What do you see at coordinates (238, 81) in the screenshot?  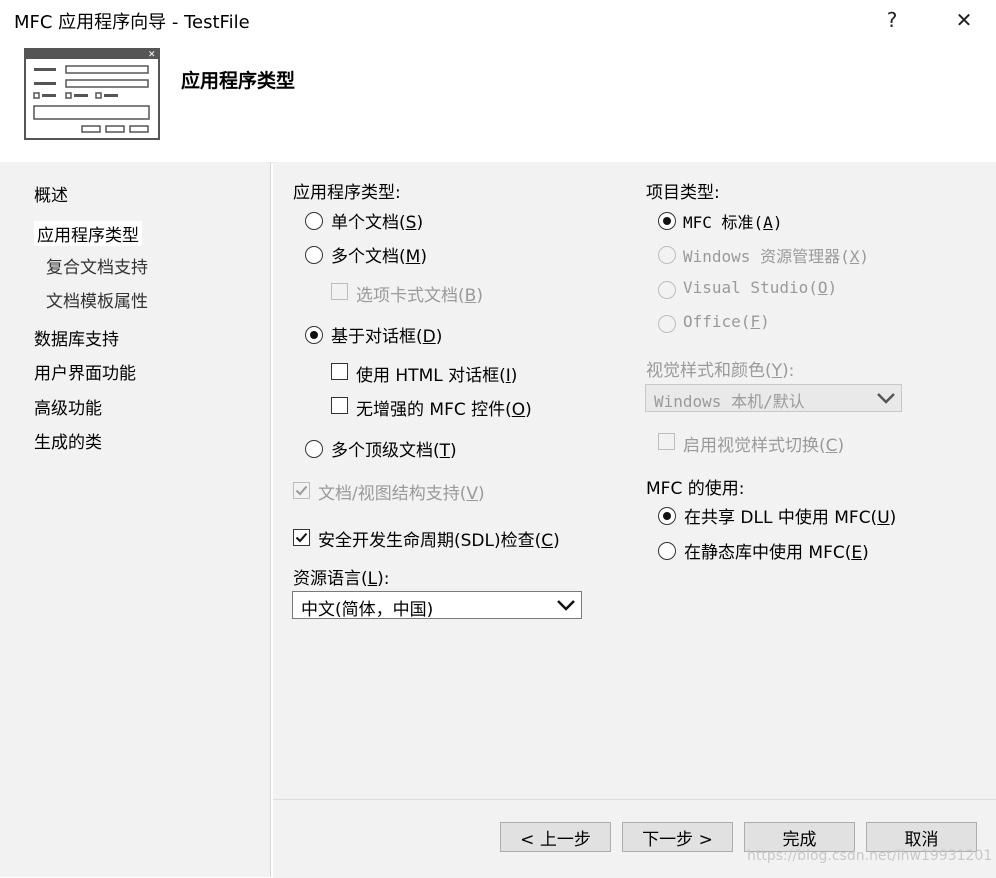 I see `page-title: 应用程序类型` at bounding box center [238, 81].